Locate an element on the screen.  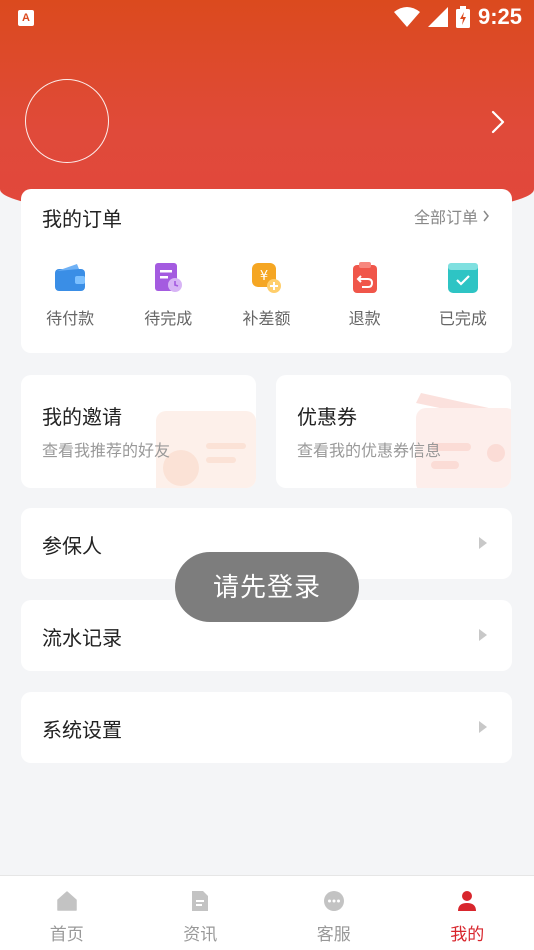
order-status-pending-payment: 待付款 is located at coordinates (70, 295).